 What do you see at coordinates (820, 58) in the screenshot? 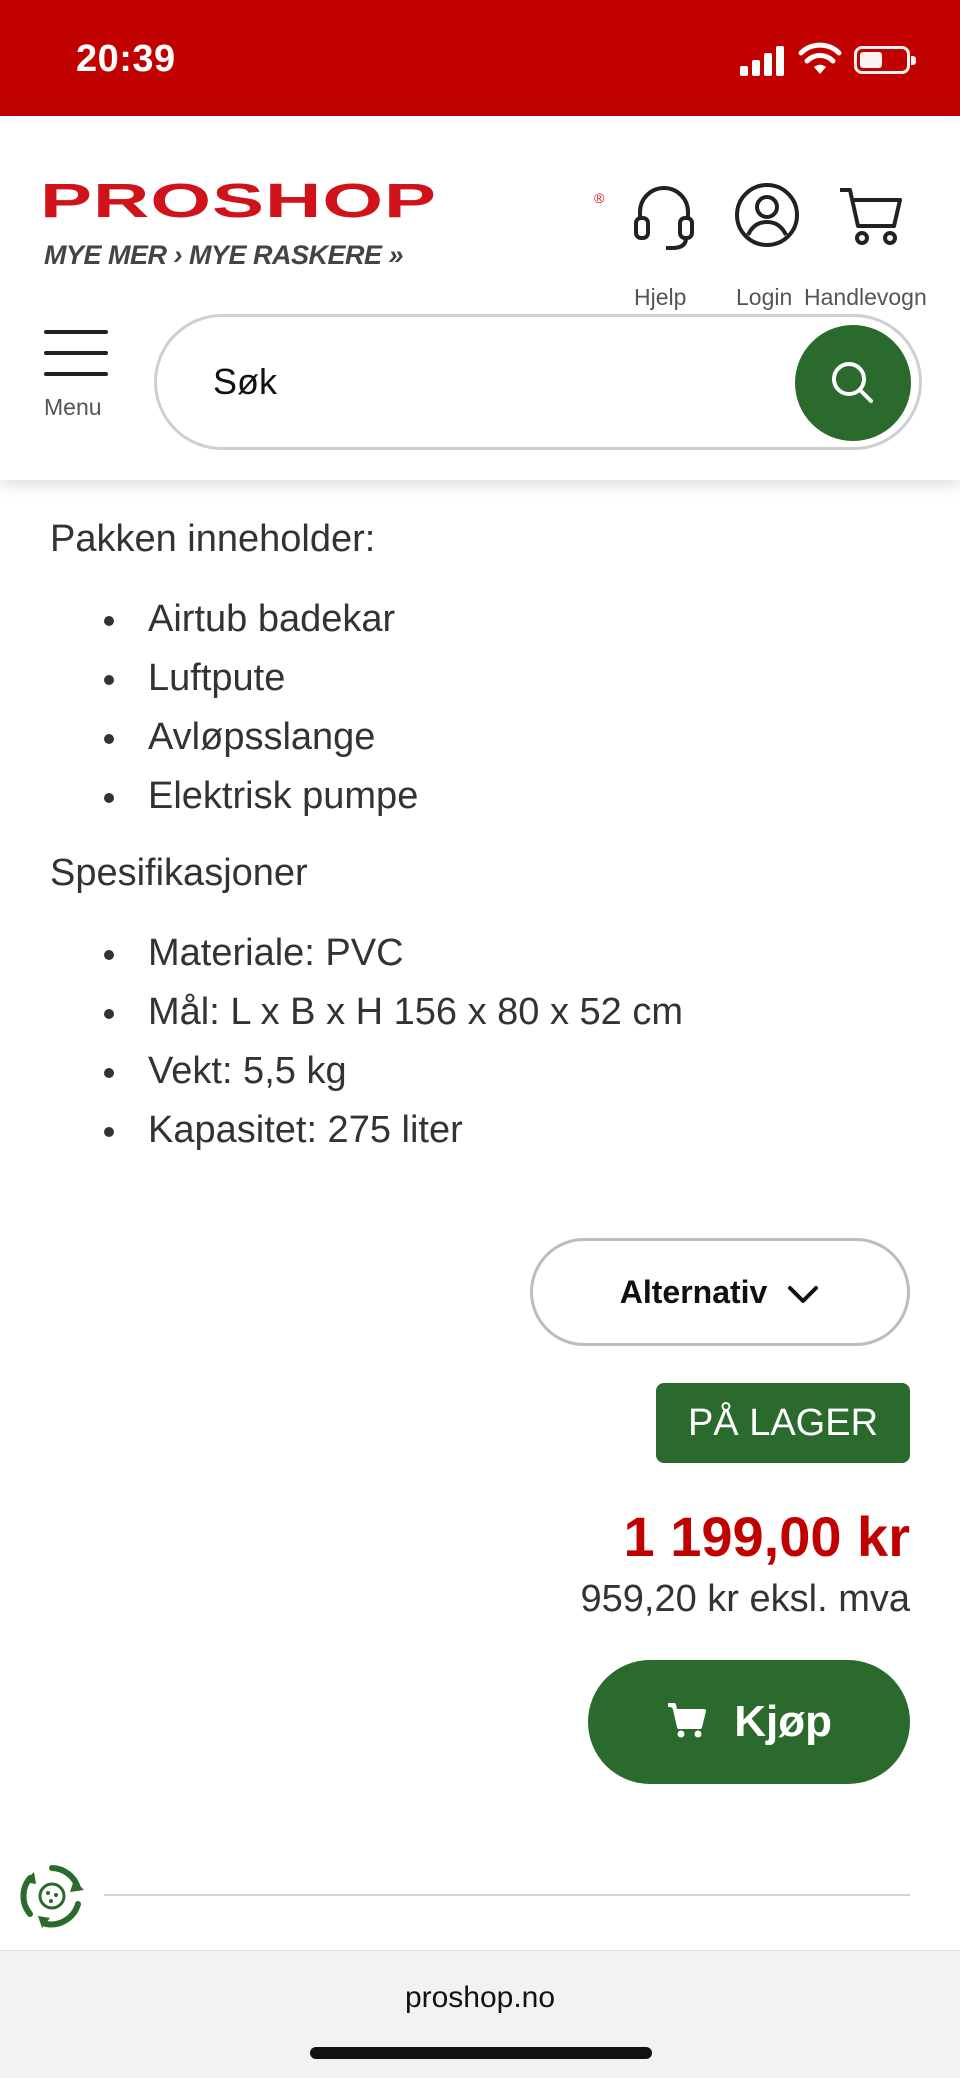
I see `wifi-icon` at bounding box center [820, 58].